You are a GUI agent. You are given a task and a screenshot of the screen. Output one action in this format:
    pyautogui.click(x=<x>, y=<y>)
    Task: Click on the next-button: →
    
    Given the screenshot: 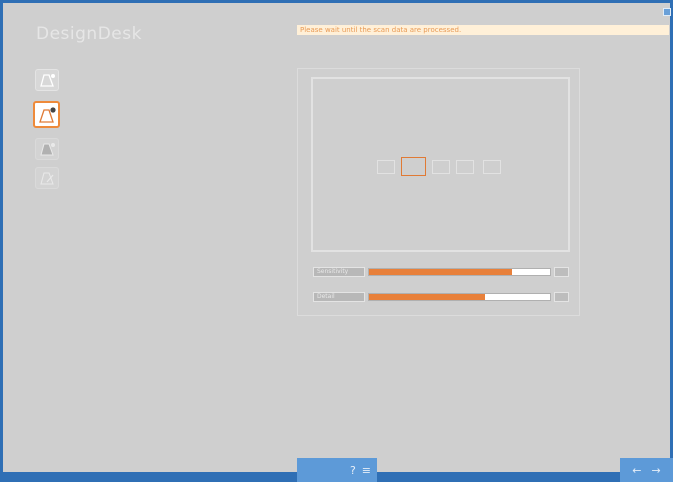 What is the action you would take?
    pyautogui.click(x=656, y=470)
    